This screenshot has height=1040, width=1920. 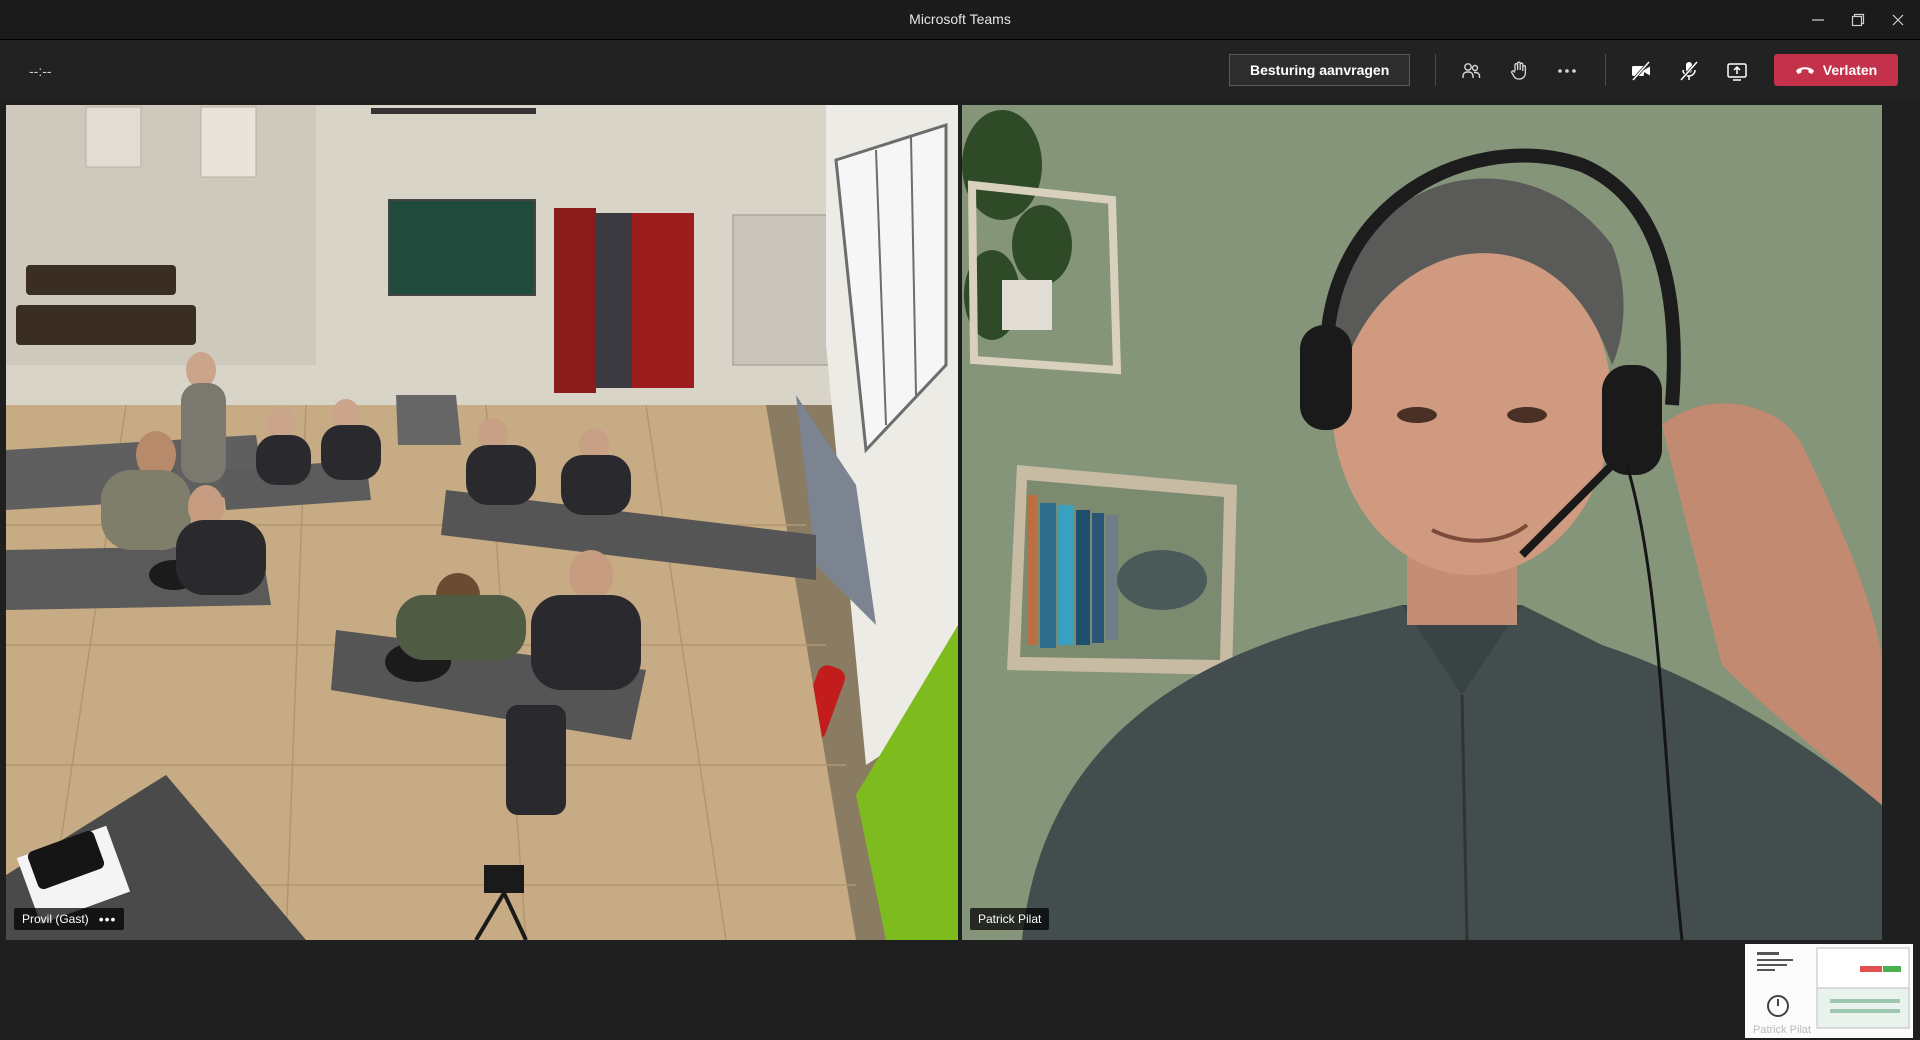 I want to click on leave-button: Verlaten, so click(x=1836, y=70).